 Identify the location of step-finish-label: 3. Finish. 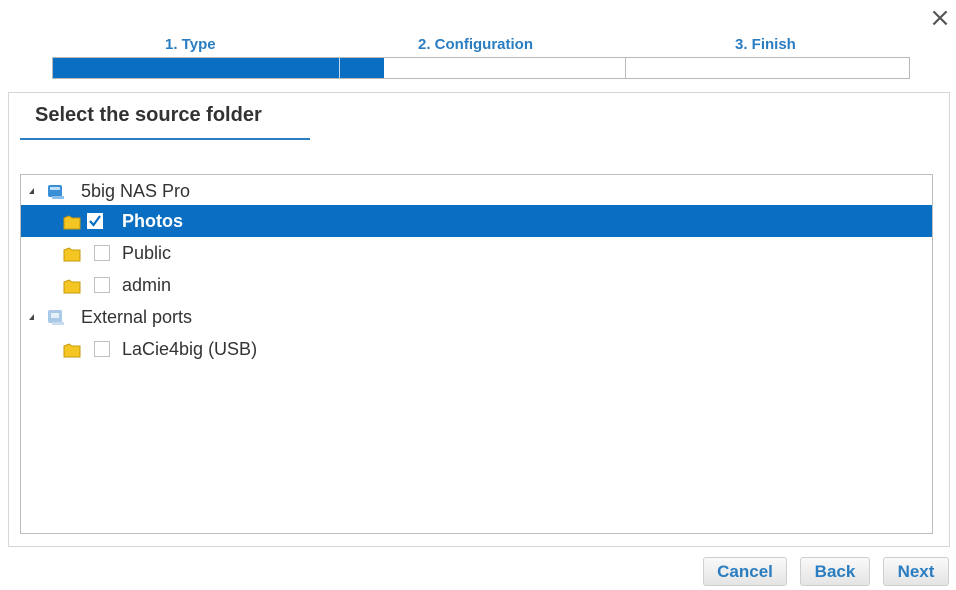
(765, 44).